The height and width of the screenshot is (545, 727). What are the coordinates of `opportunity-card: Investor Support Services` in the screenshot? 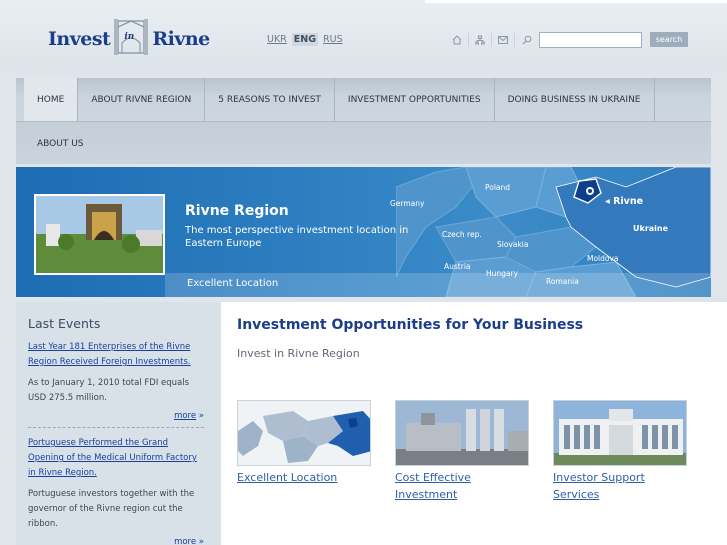 It's located at (620, 451).